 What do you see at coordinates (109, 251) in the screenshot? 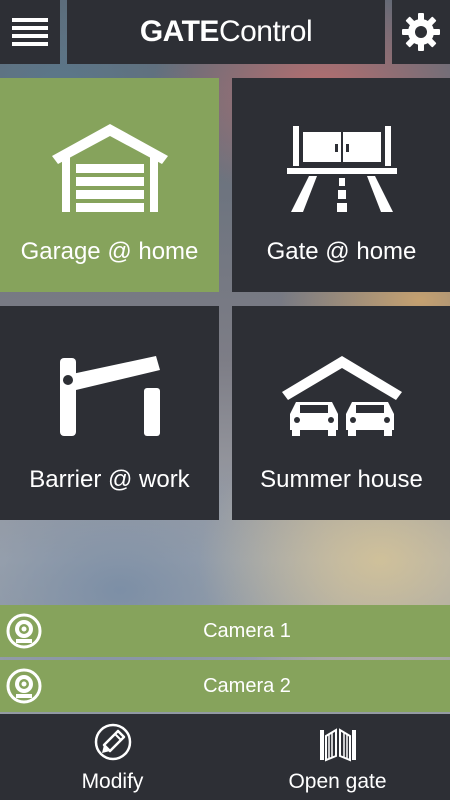
I see `tile-label: Garage @ home` at bounding box center [109, 251].